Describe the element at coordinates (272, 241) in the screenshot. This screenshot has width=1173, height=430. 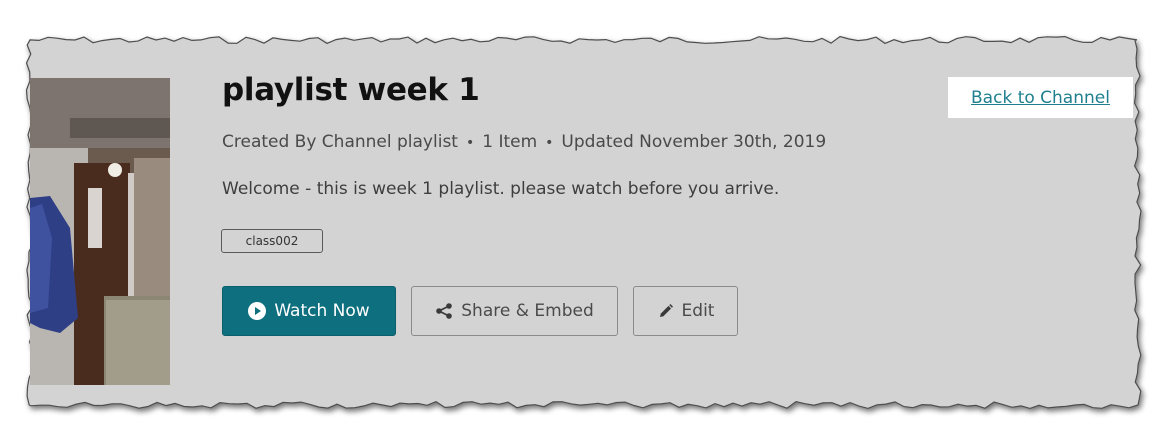
I see `tag-badge: class002` at that location.